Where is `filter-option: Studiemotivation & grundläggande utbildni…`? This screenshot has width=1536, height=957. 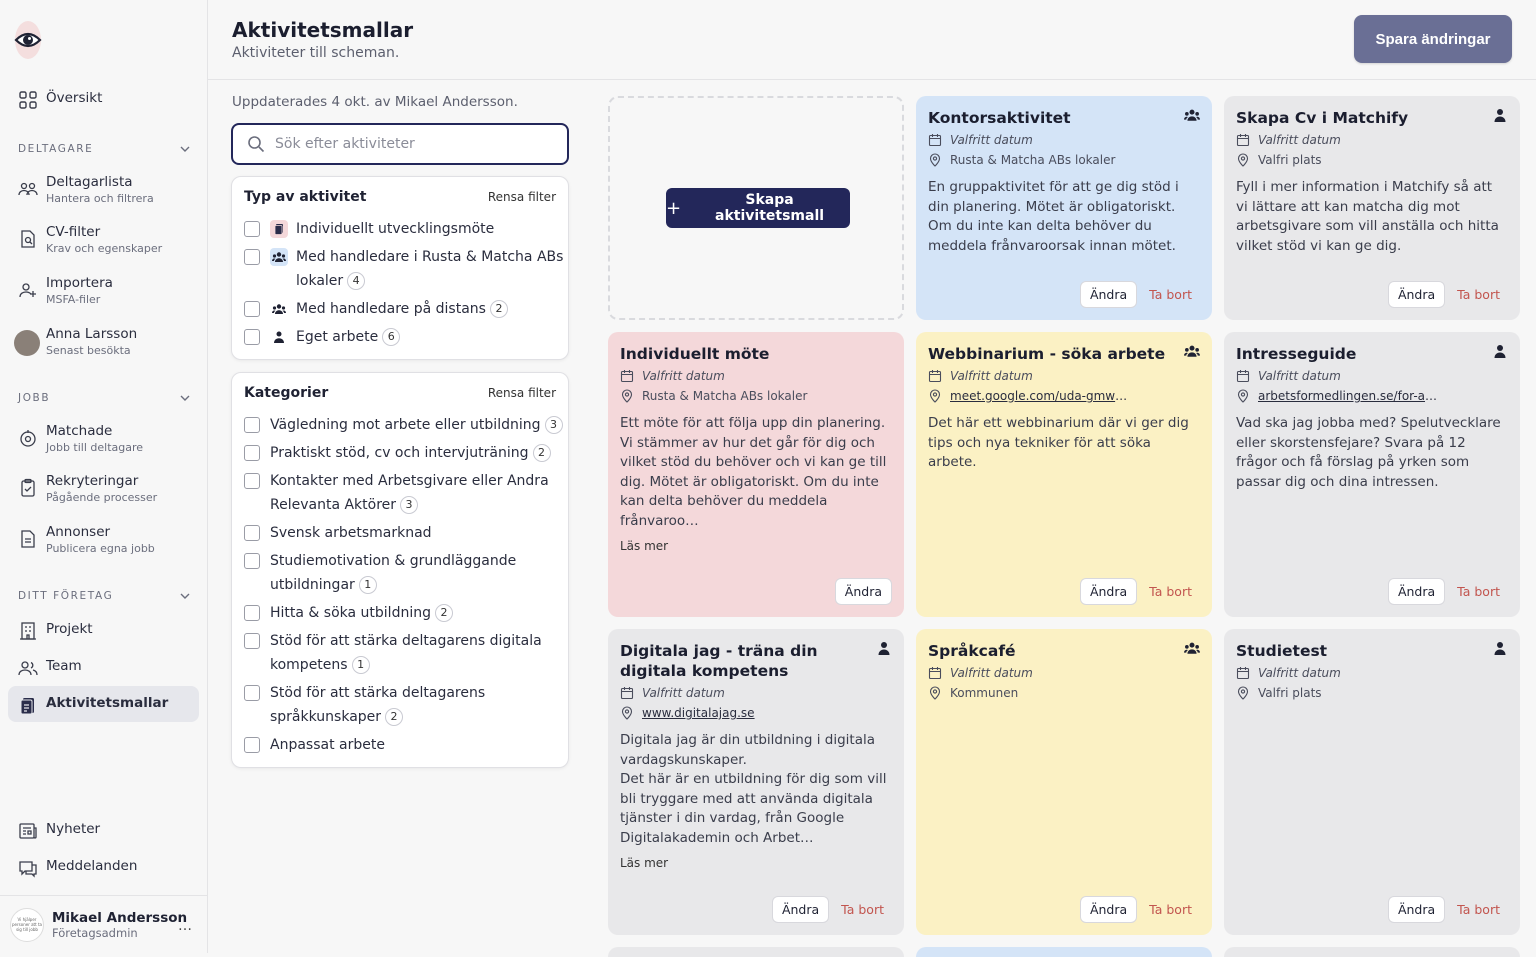 filter-option: Studiemotivation & grundläggande utbildni… is located at coordinates (380, 573).